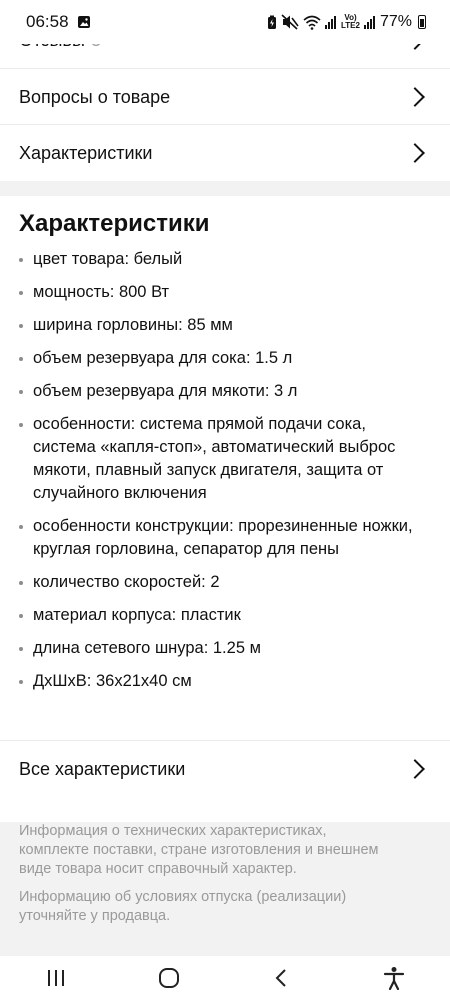 Image resolution: width=450 pixels, height=1000 pixels. What do you see at coordinates (86, 152) in the screenshot?
I see `specs-label: Характеристики` at bounding box center [86, 152].